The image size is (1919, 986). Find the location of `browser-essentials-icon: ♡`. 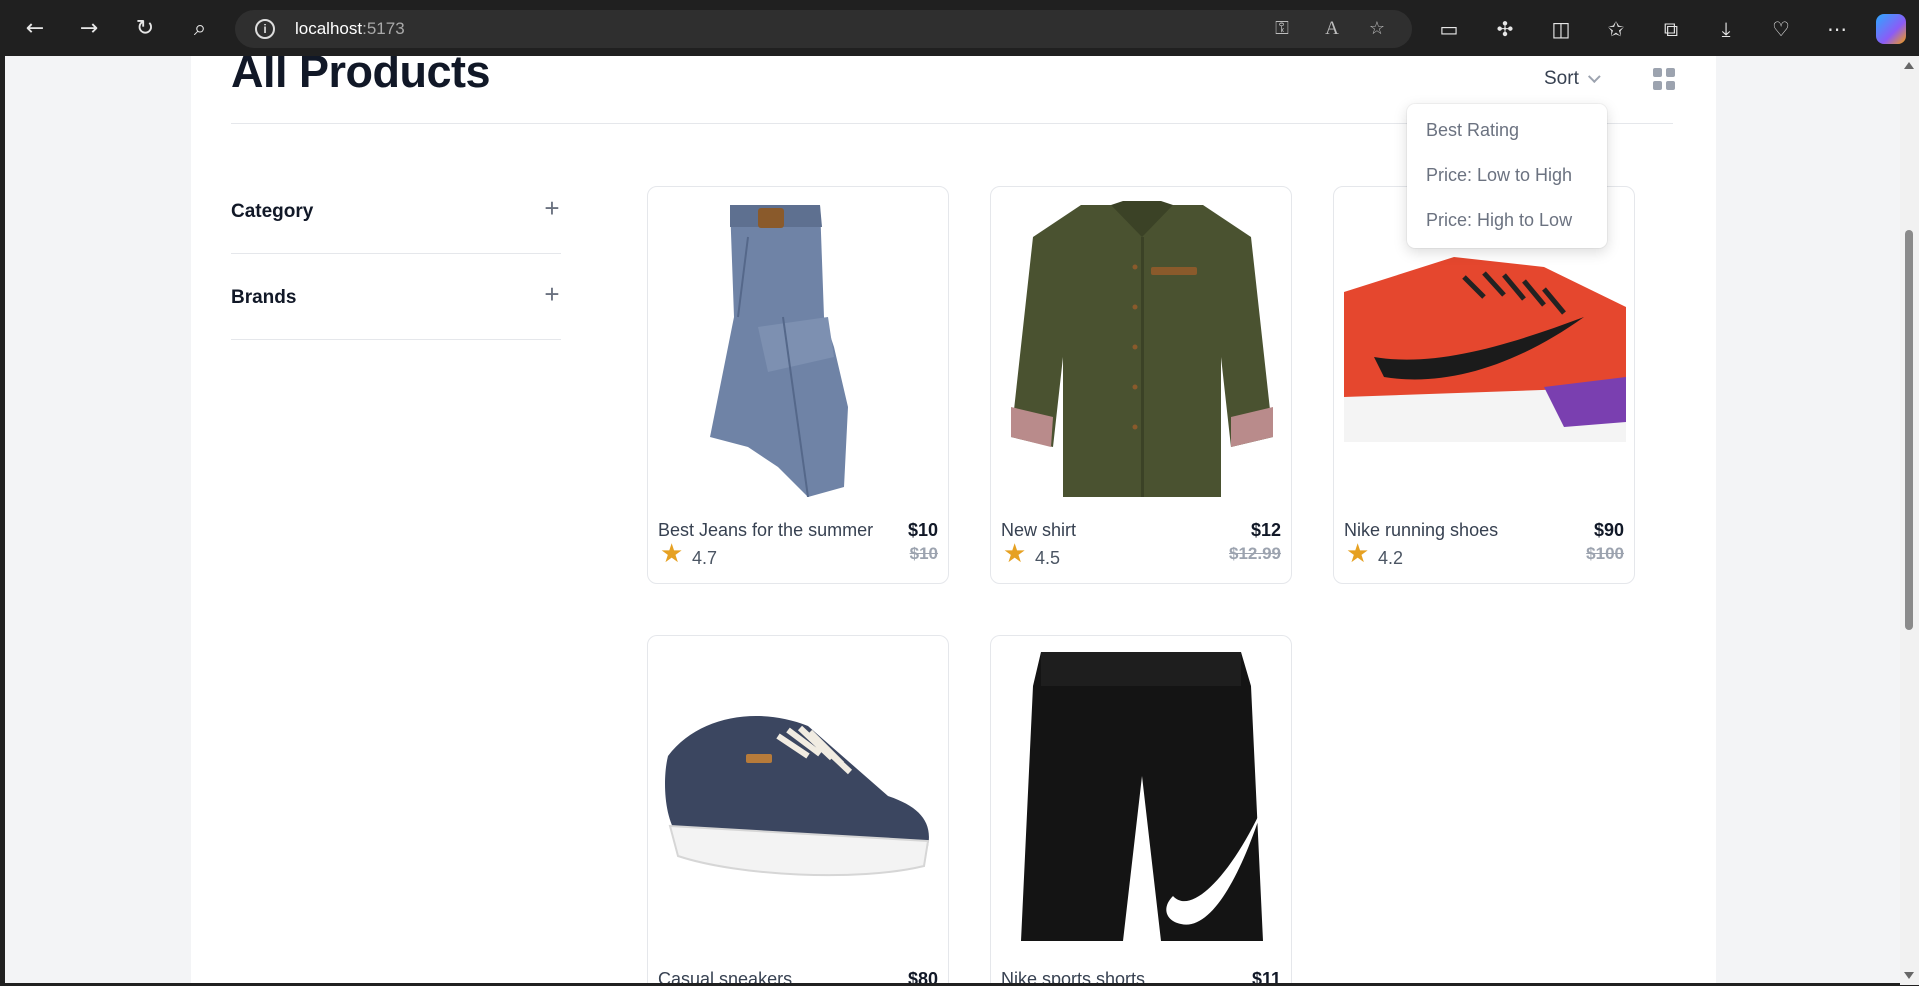

browser-essentials-icon: ♡ is located at coordinates (1781, 29).